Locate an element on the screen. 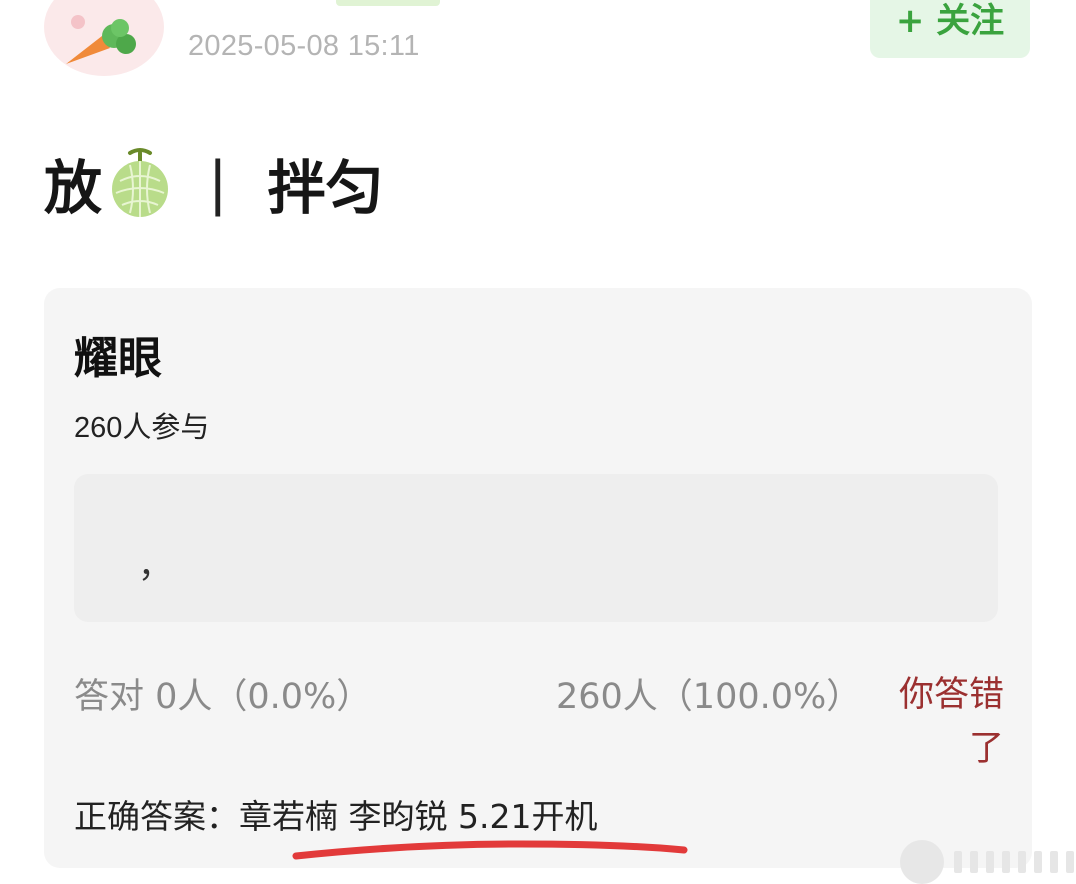 The height and width of the screenshot is (884, 1076). watermark is located at coordinates (988, 862).